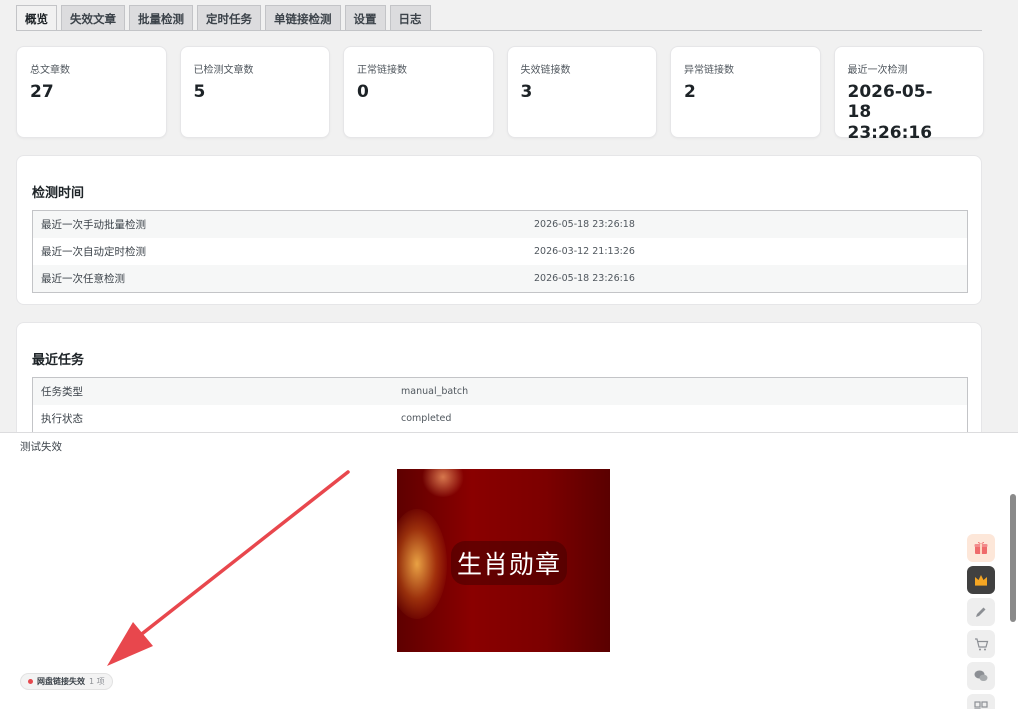 Image resolution: width=1018 pixels, height=709 pixels. I want to click on row-key: 最近一次手动批量检测, so click(93, 225).